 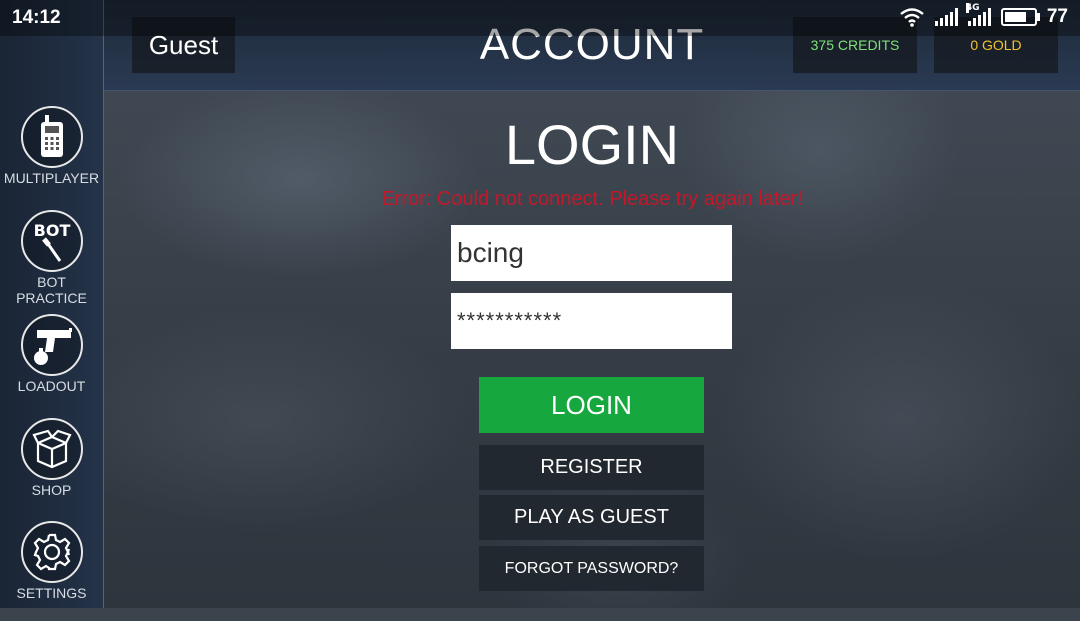 I want to click on password-input, so click(x=591, y=321).